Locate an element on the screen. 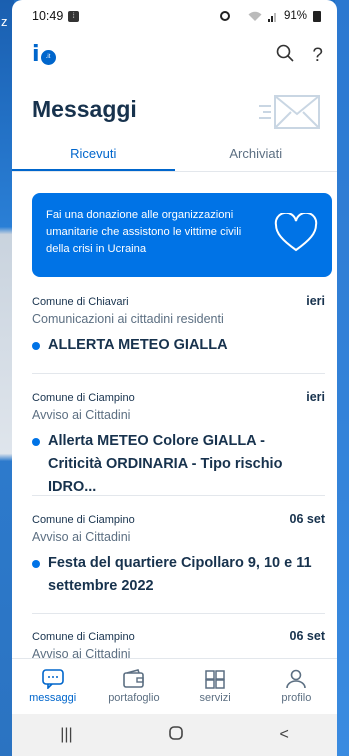 The width and height of the screenshot is (349, 756). battery-percent: 91% is located at coordinates (295, 16).